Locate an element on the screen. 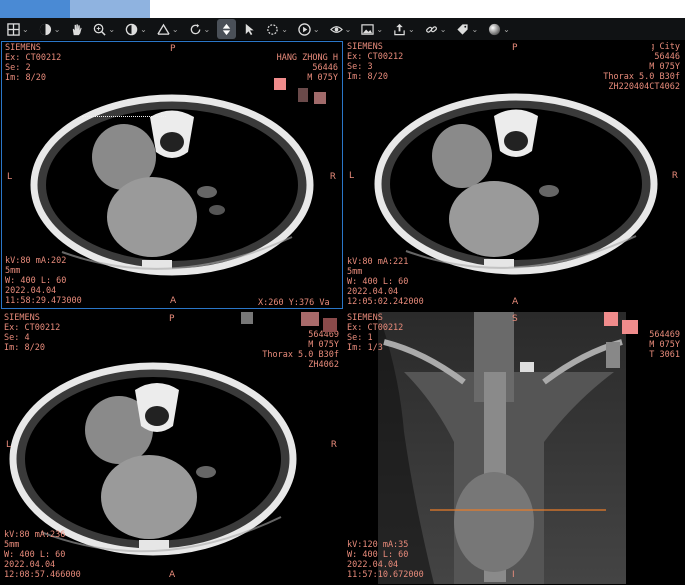 This screenshot has height=585, width=685. zoom-button: ⌄ is located at coordinates (104, 29).